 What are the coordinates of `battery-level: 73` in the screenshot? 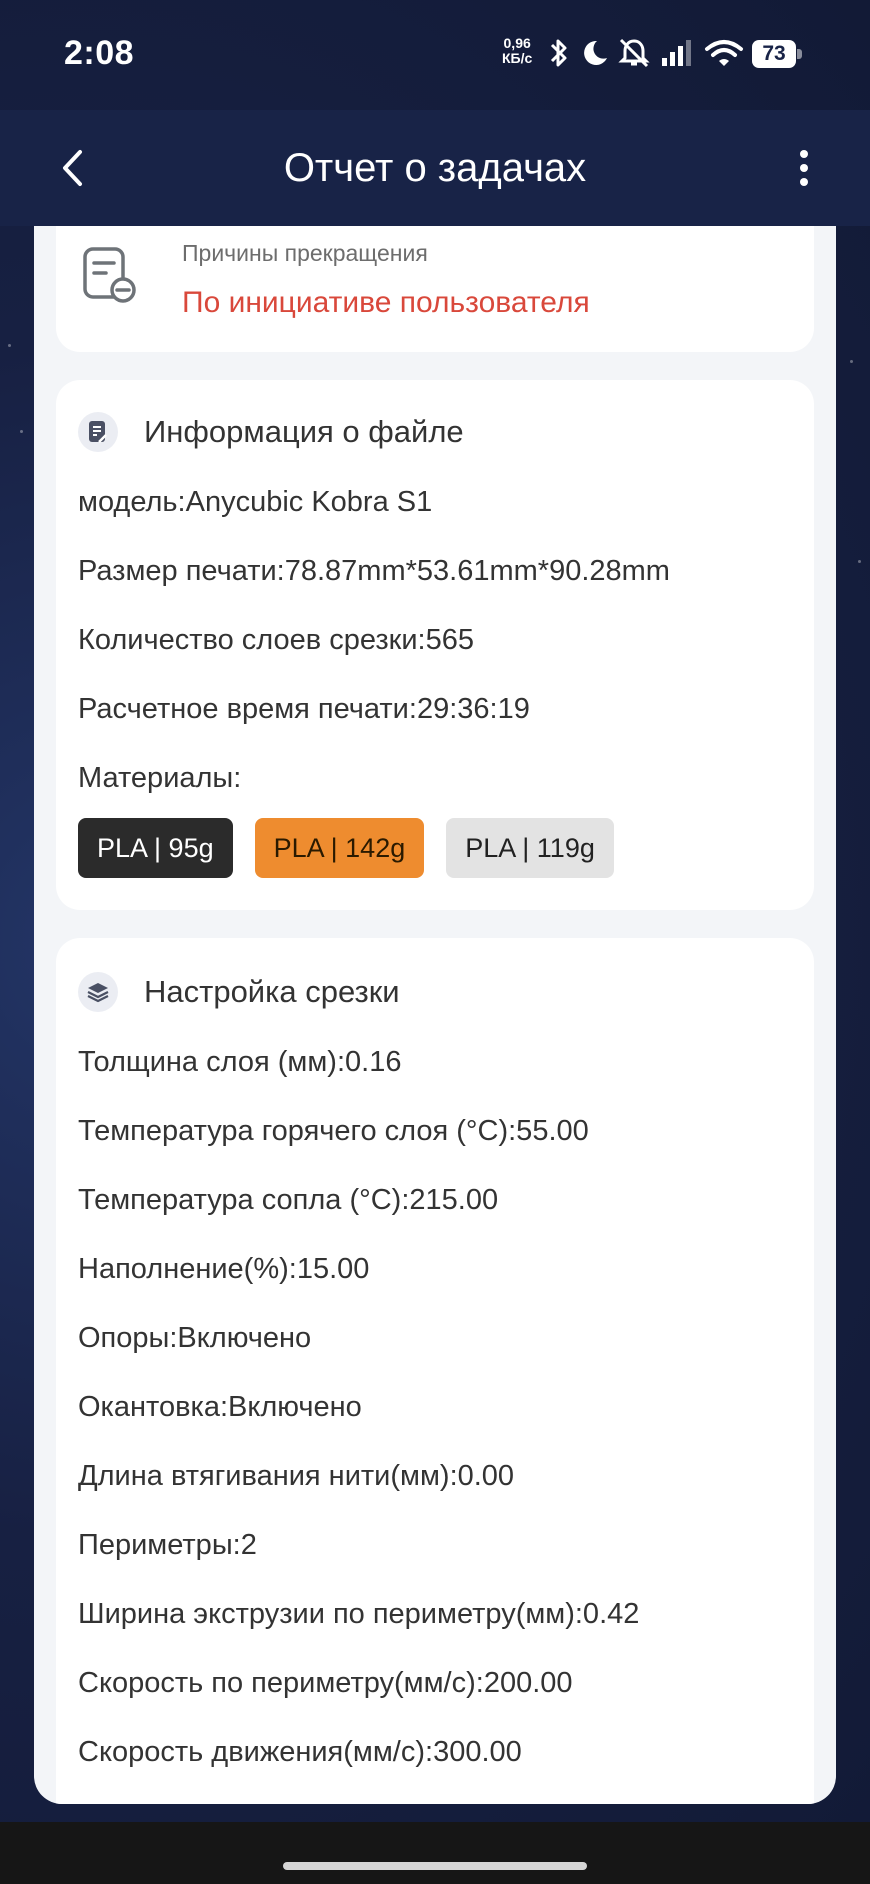 It's located at (774, 54).